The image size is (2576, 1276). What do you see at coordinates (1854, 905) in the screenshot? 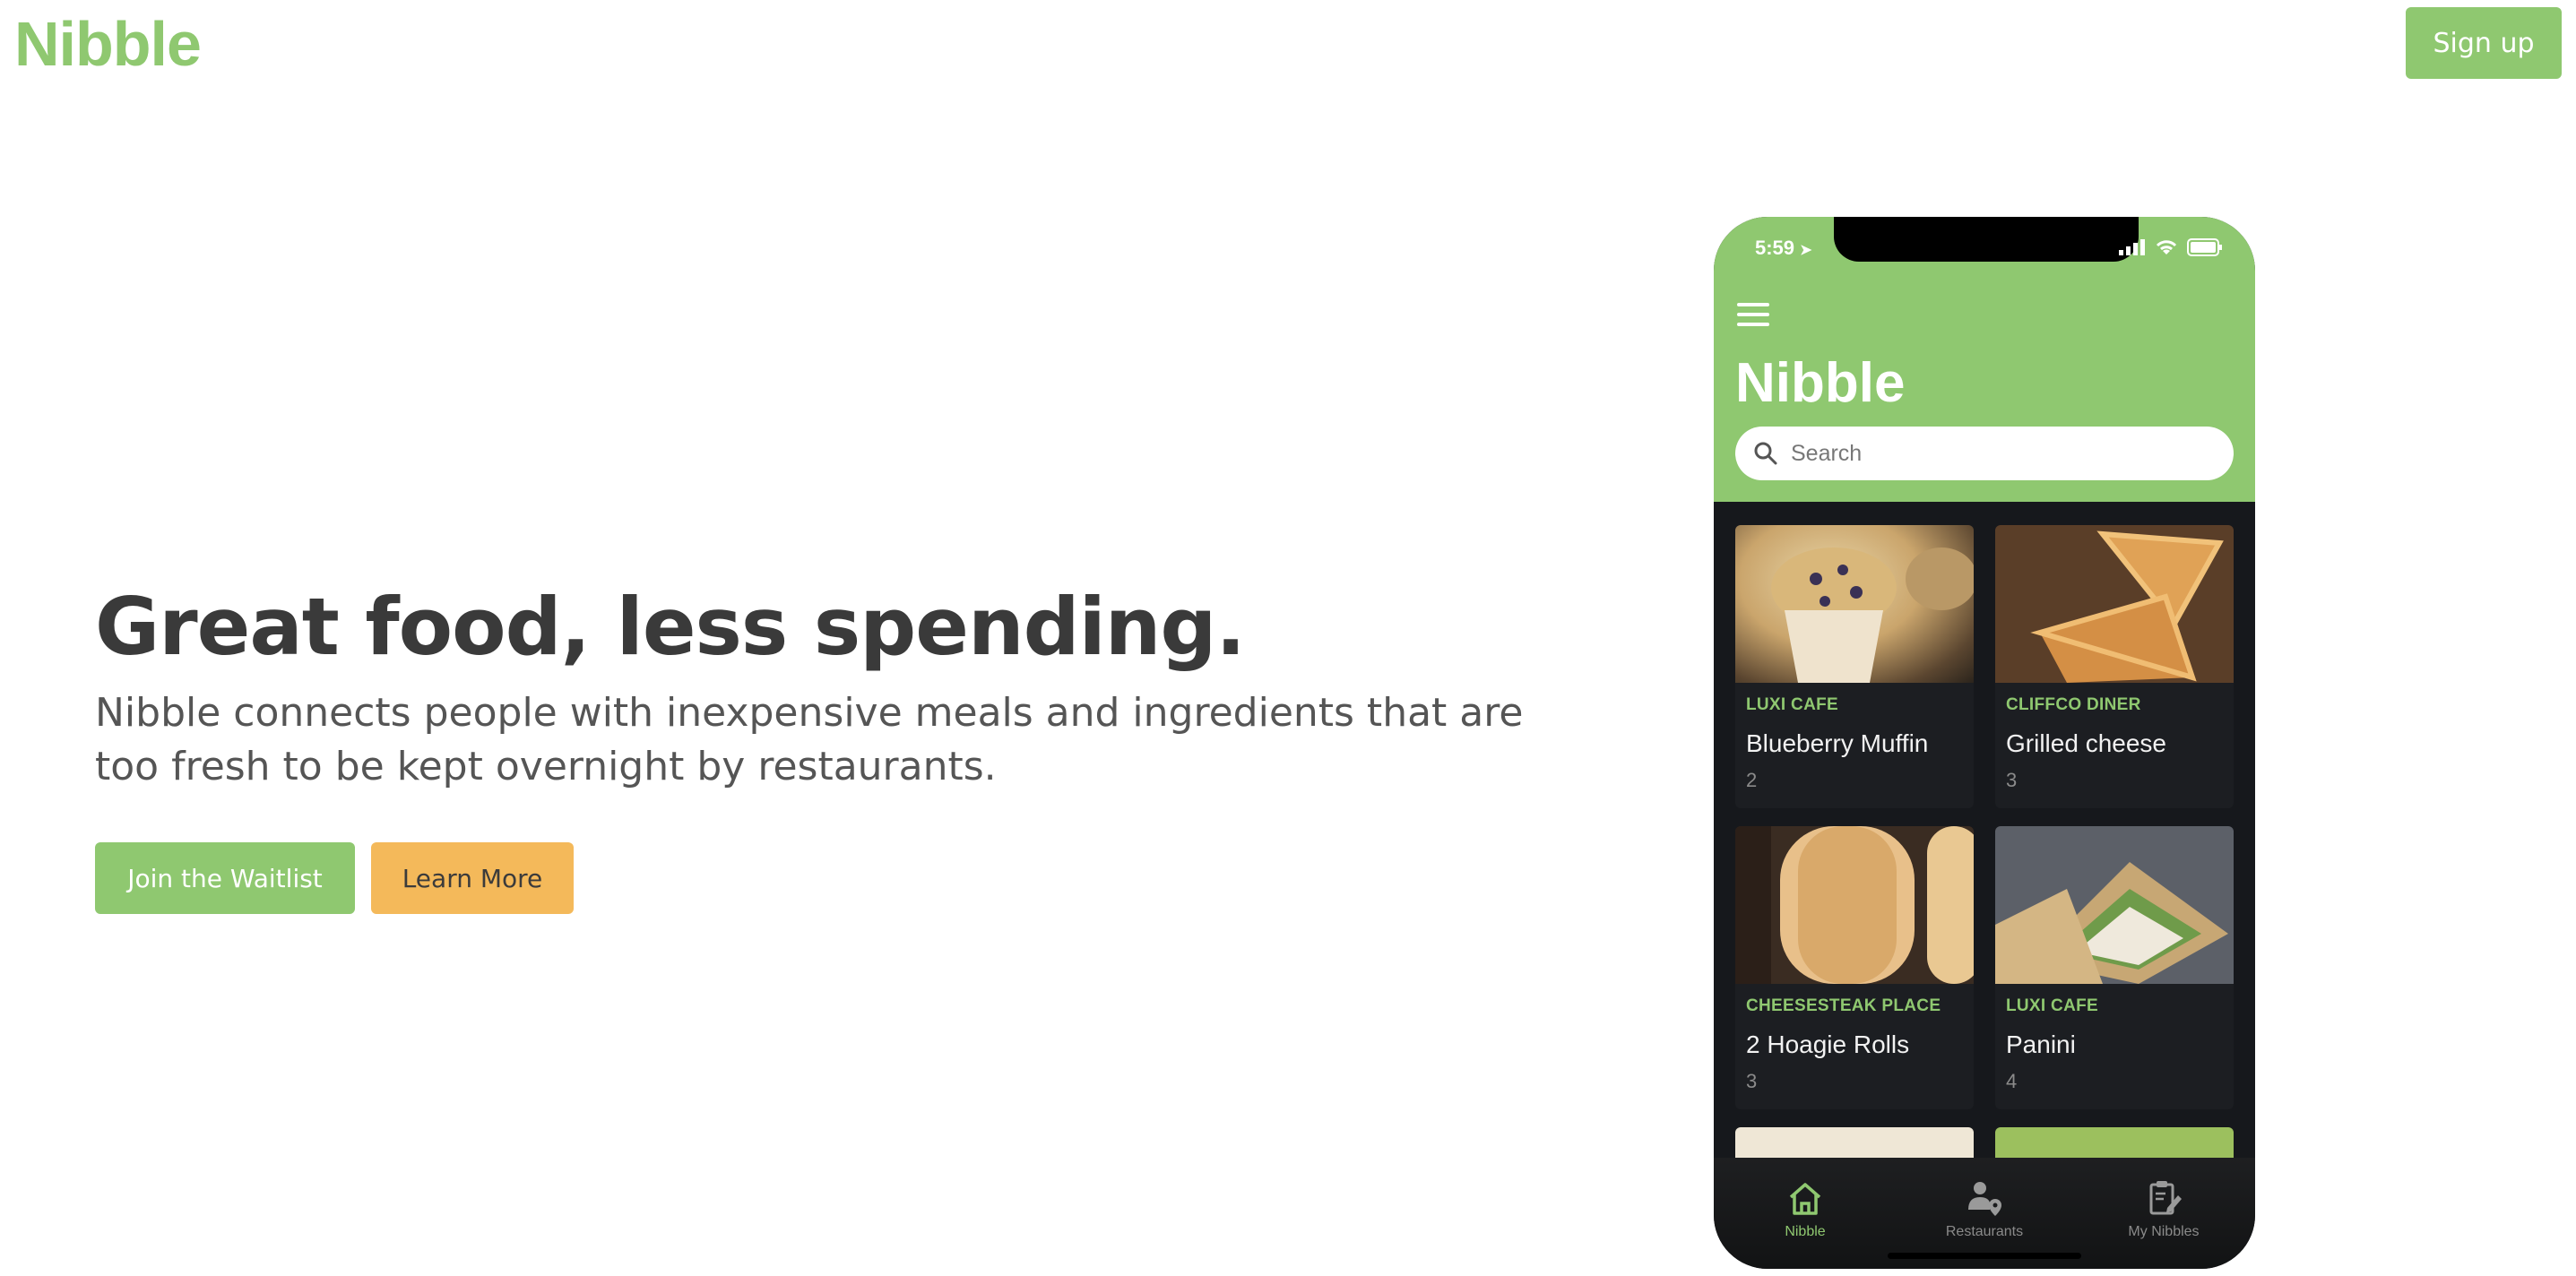
I see `hoagie-rolls-image` at bounding box center [1854, 905].